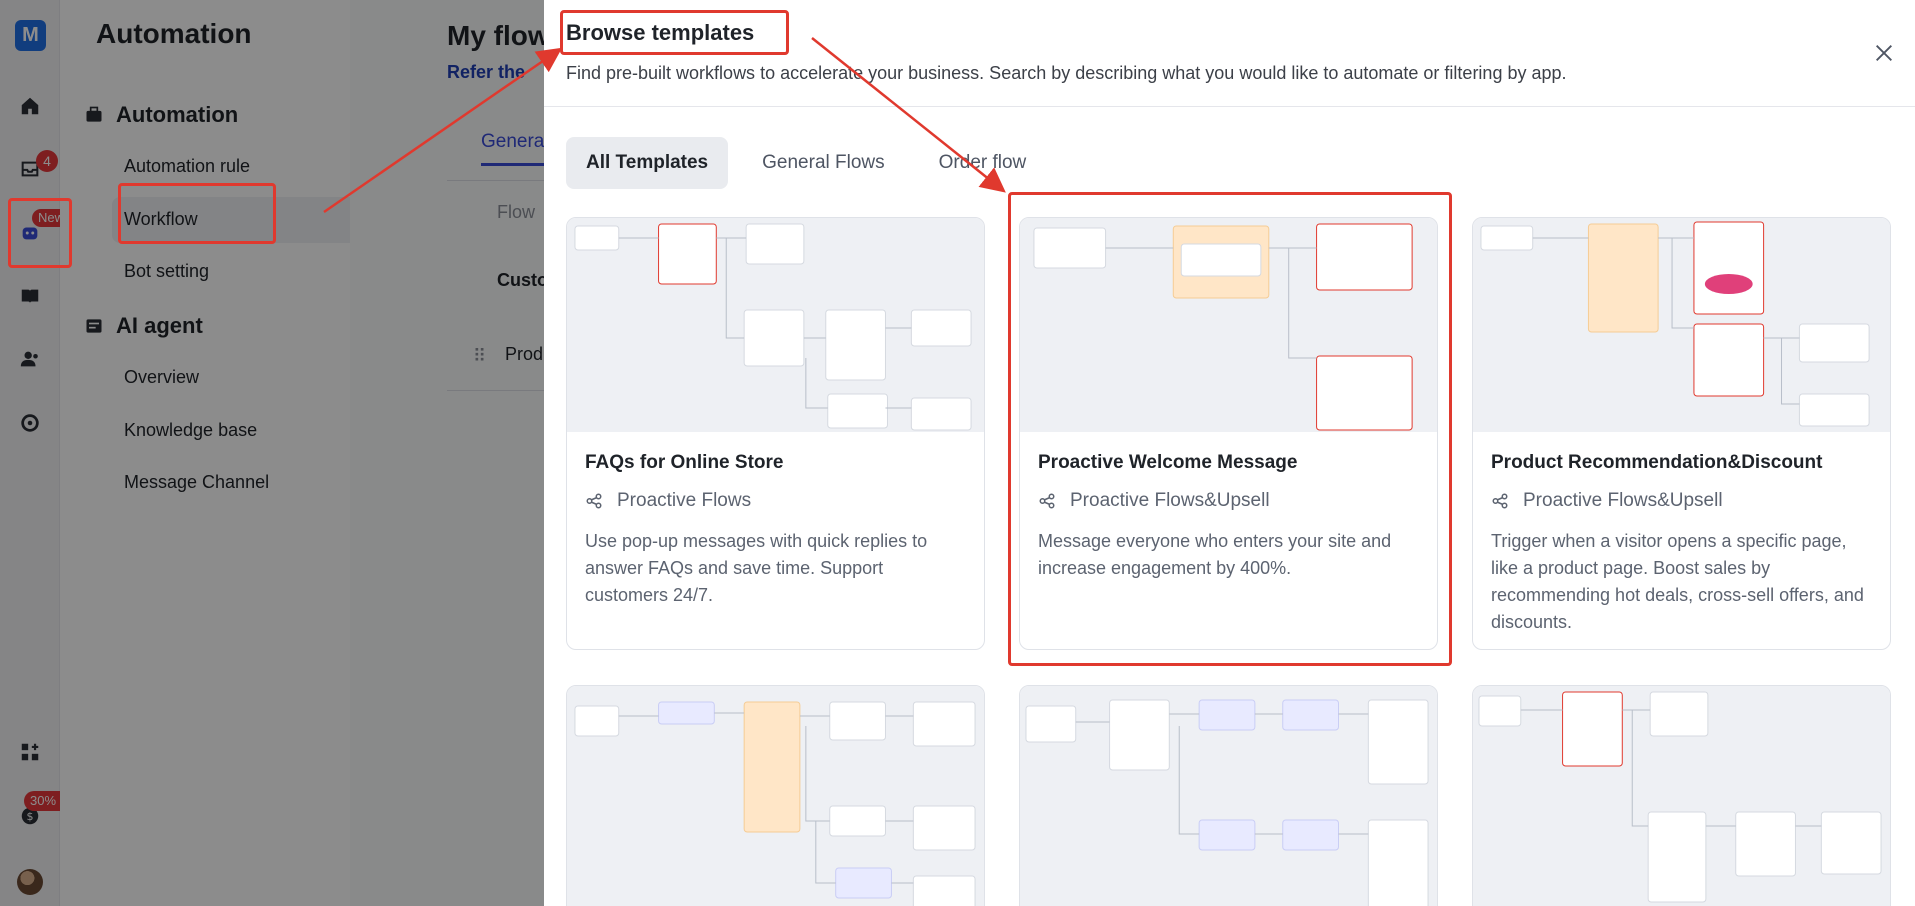  Describe the element at coordinates (1229, 106) in the screenshot. I see `divider` at that location.